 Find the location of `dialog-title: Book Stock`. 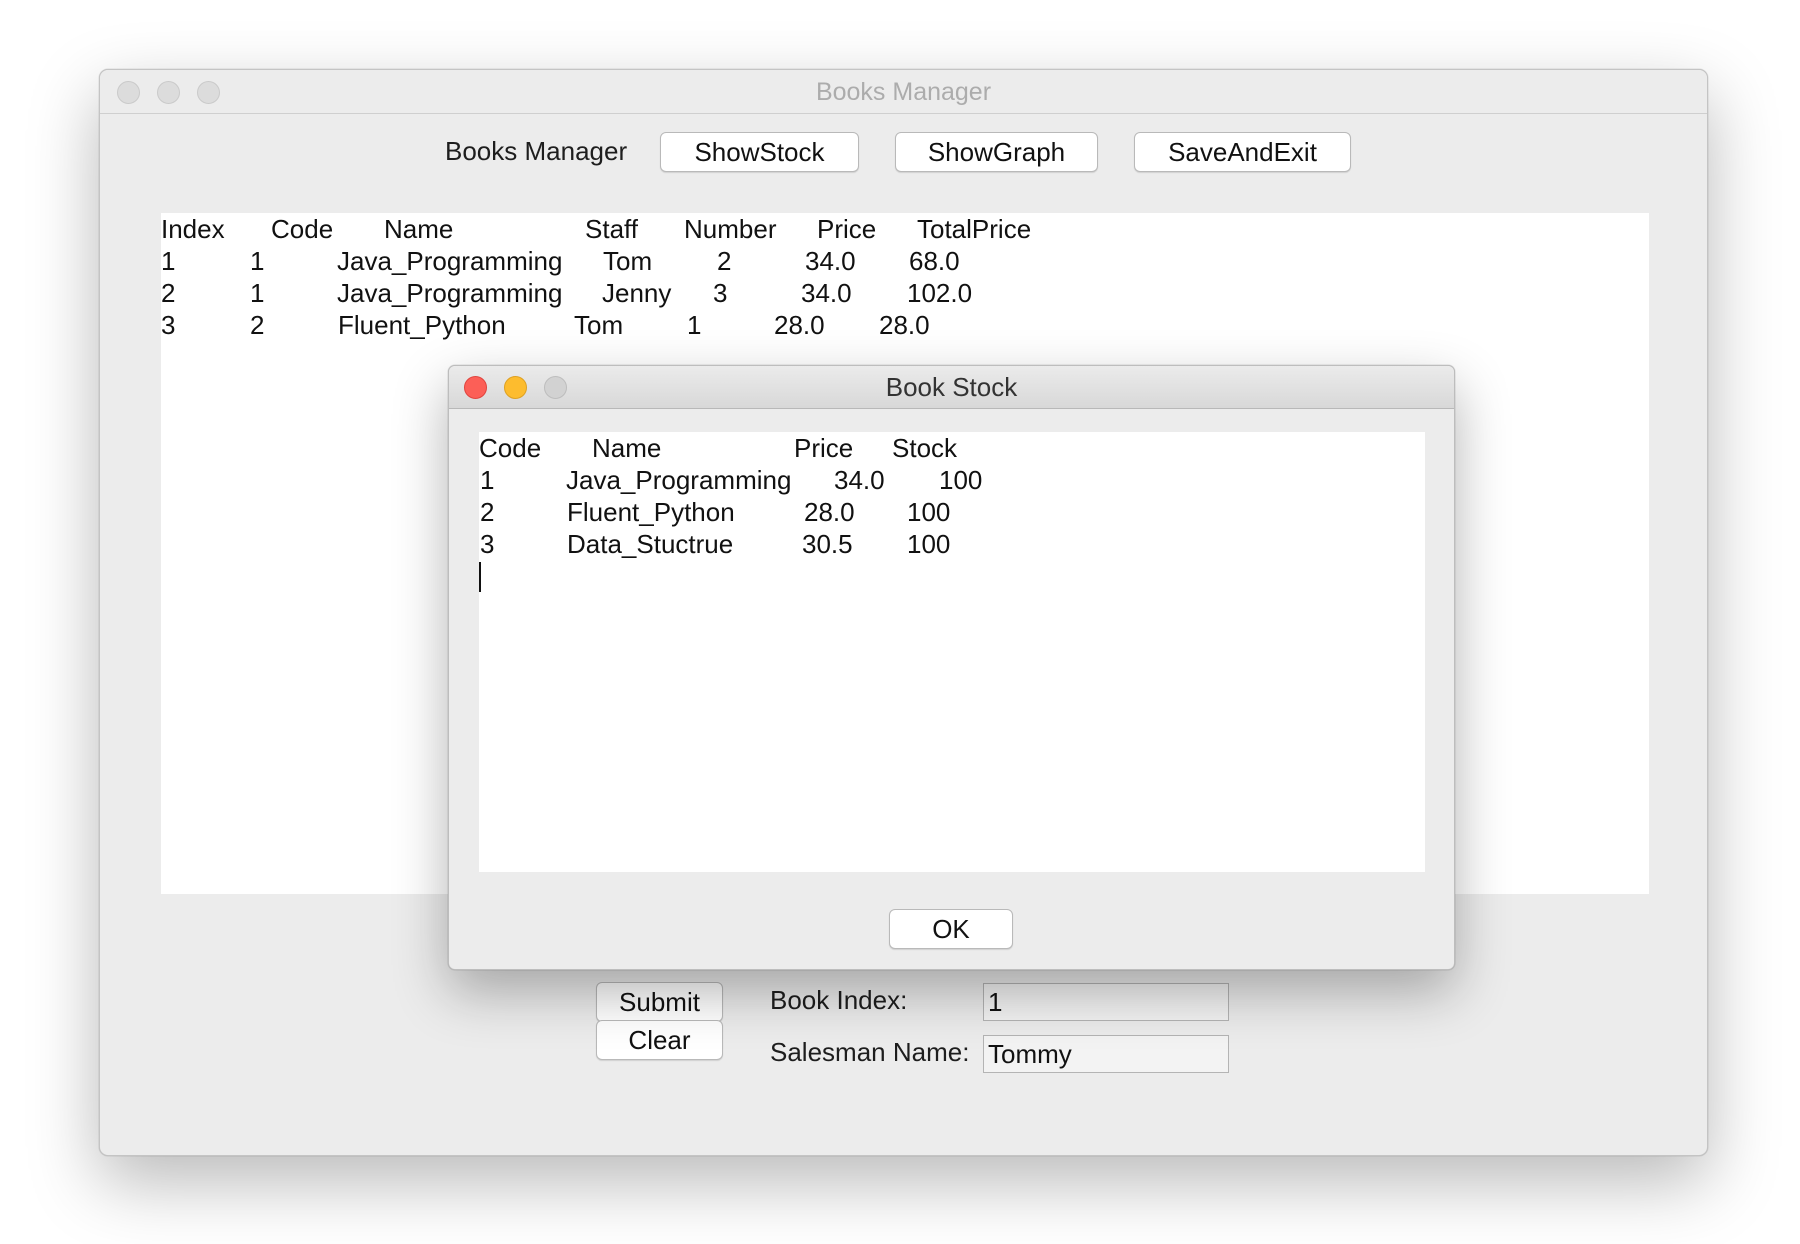

dialog-title: Book Stock is located at coordinates (951, 387).